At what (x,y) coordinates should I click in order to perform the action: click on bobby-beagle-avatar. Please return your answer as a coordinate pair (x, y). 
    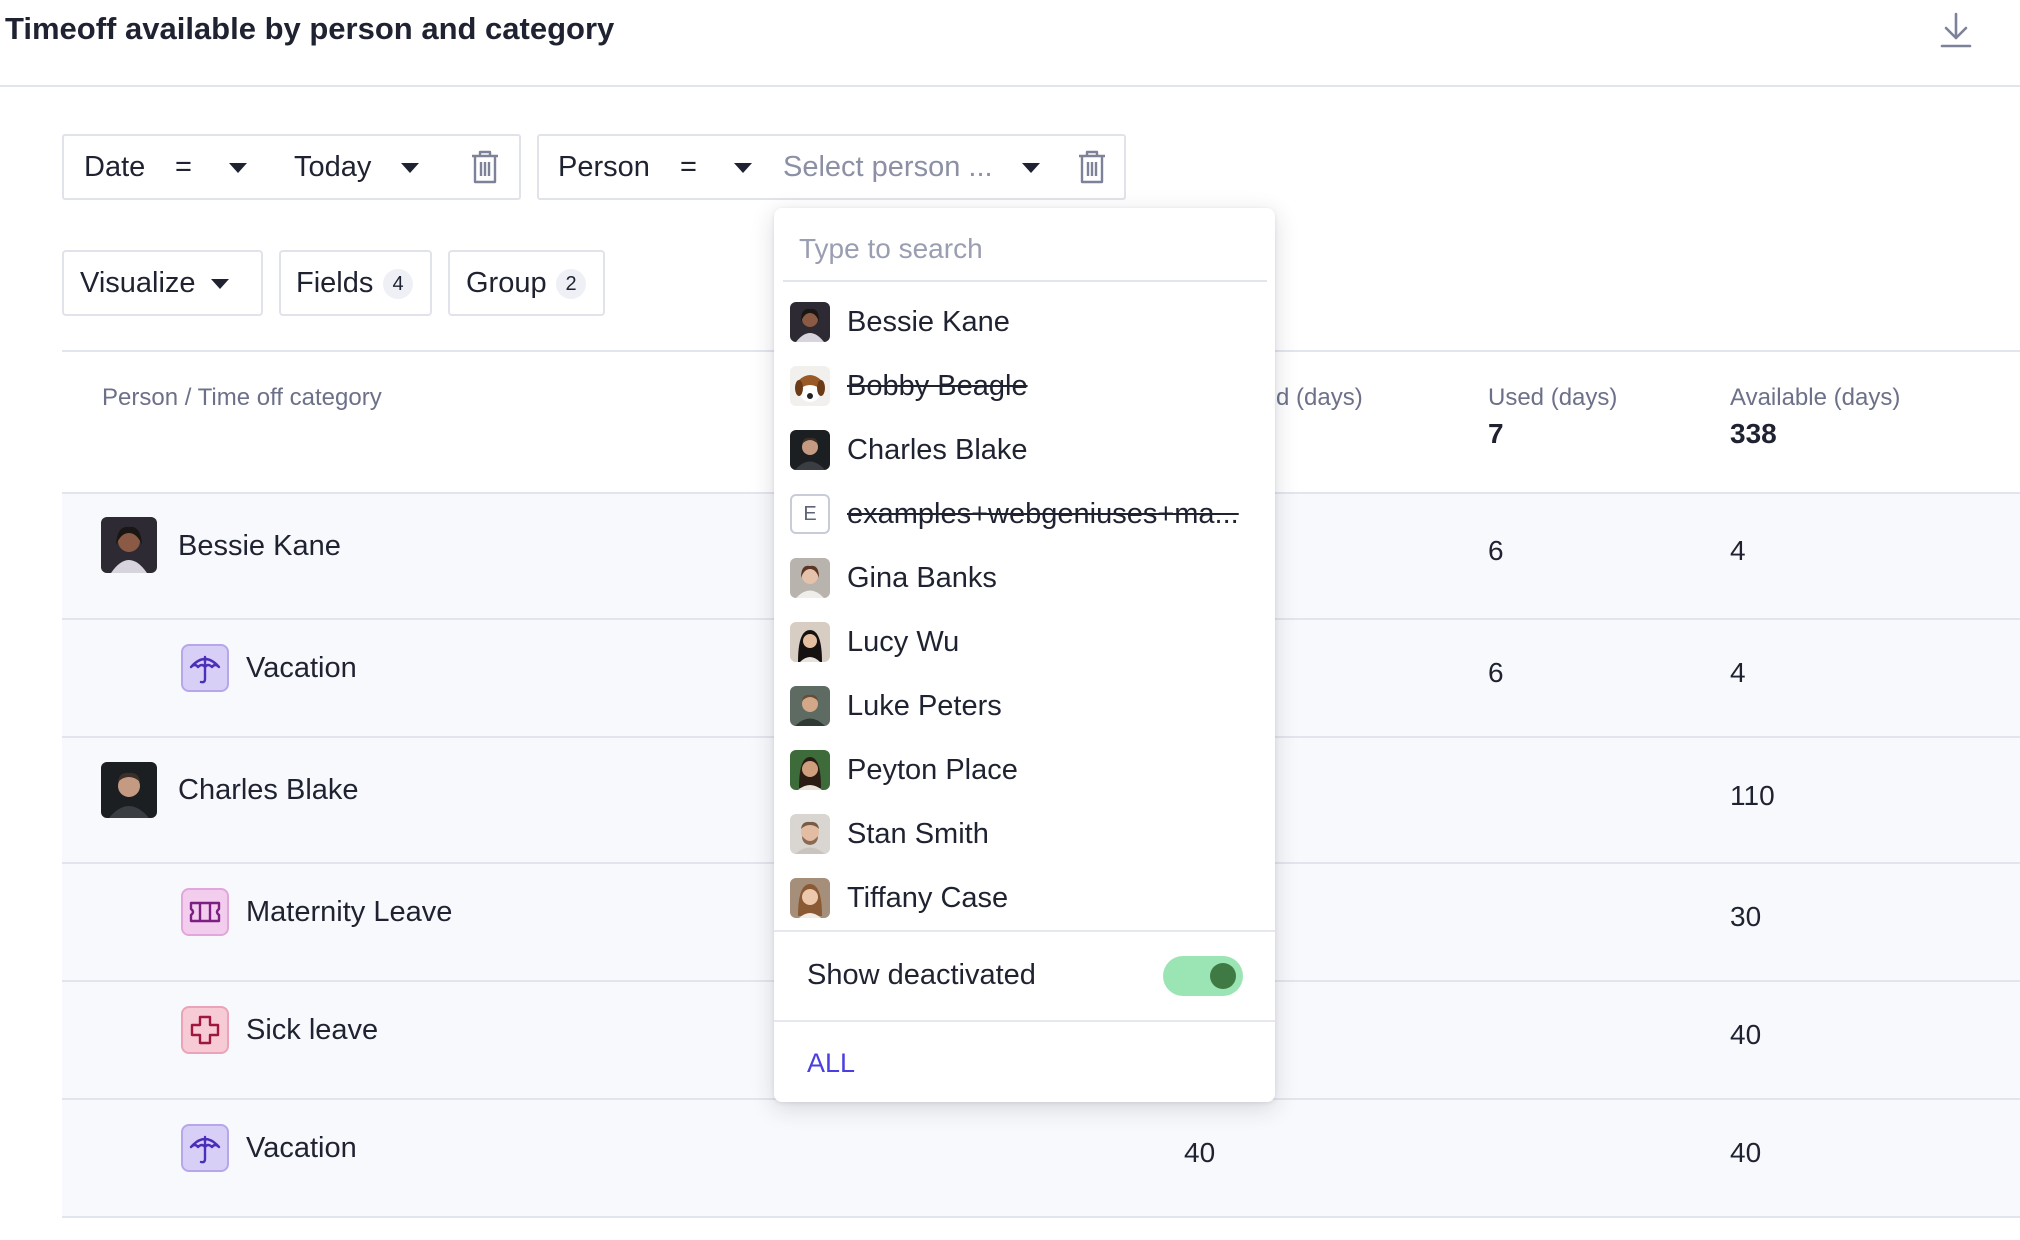
    Looking at the image, I should click on (810, 386).